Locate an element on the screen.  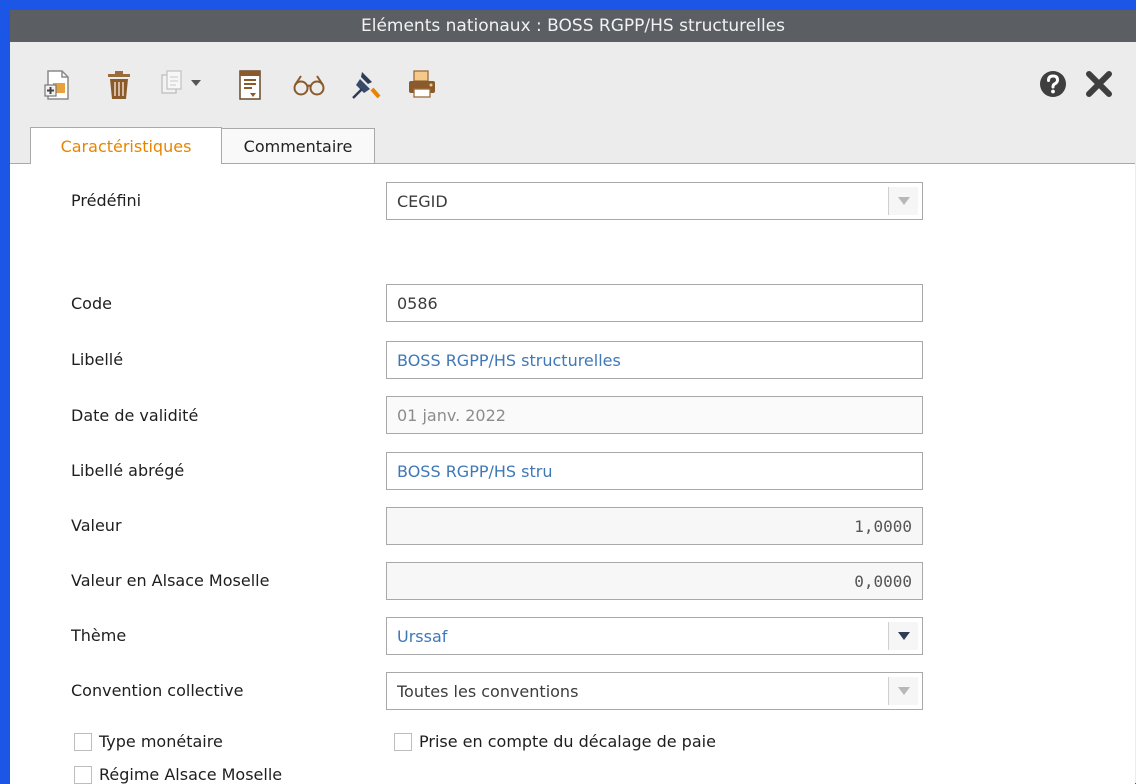
date-validite-label: Date de validité is located at coordinates (135, 415).